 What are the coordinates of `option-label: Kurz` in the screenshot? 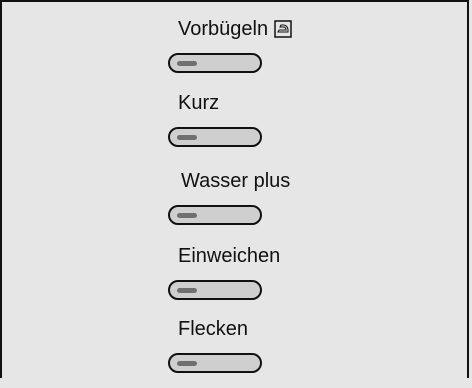 It's located at (199, 103).